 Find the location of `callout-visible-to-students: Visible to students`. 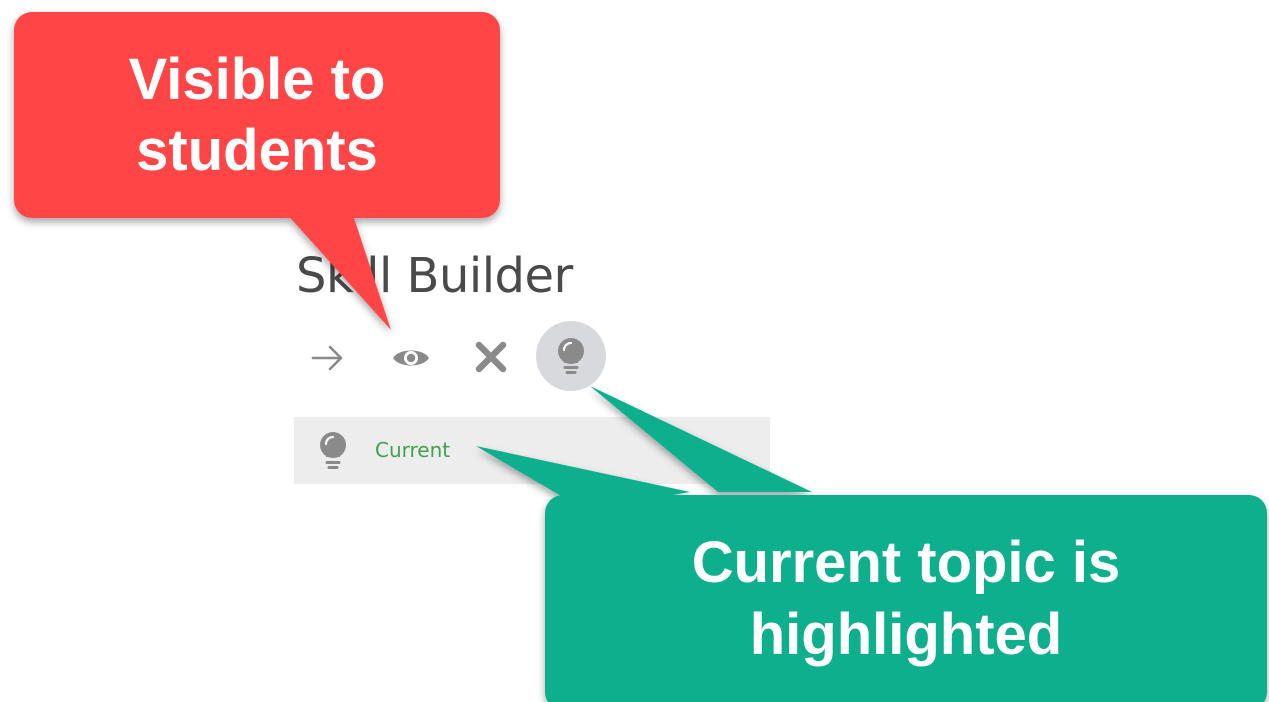

callout-visible-to-students: Visible to students is located at coordinates (257, 115).